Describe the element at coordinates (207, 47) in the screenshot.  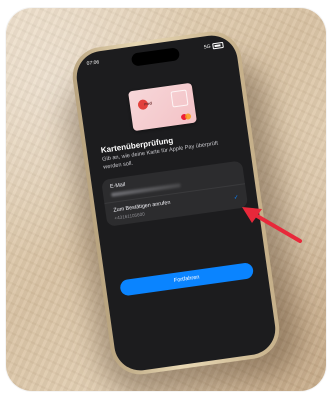
I see `network-label: 5G` at that location.